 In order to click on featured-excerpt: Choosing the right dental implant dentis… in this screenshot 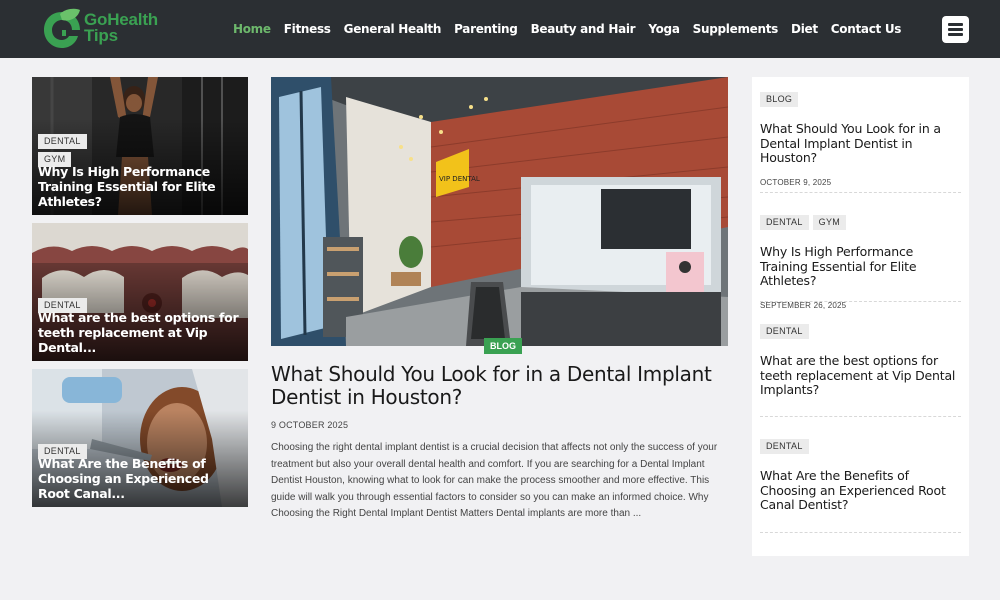, I will do `click(494, 480)`.